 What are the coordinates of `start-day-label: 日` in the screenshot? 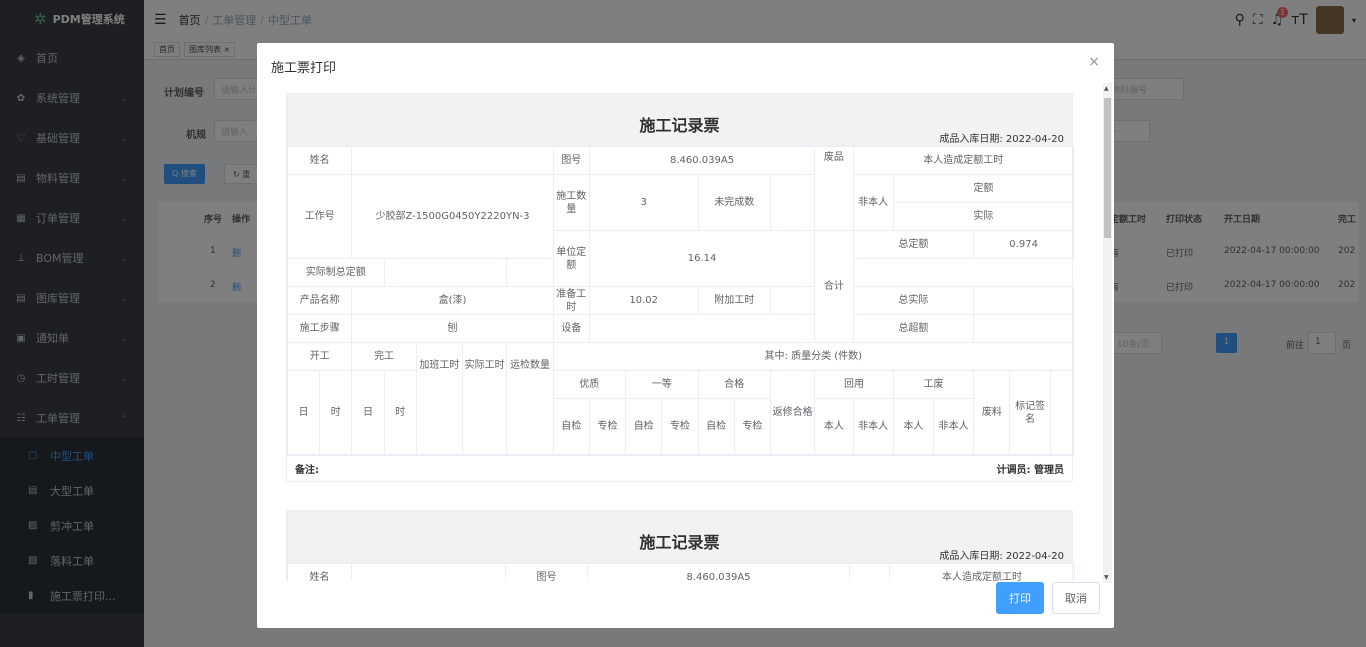 It's located at (303, 412).